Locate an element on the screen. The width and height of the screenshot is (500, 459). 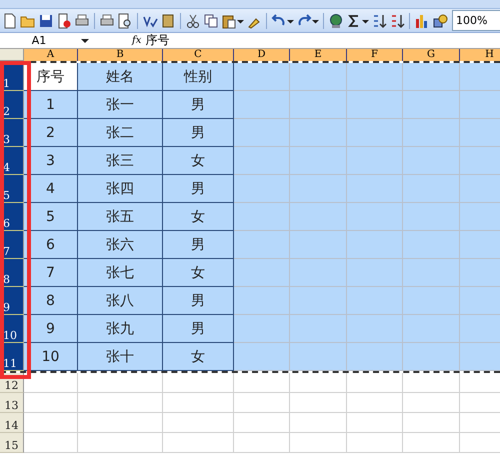
scissors-icon is located at coordinates (193, 20).